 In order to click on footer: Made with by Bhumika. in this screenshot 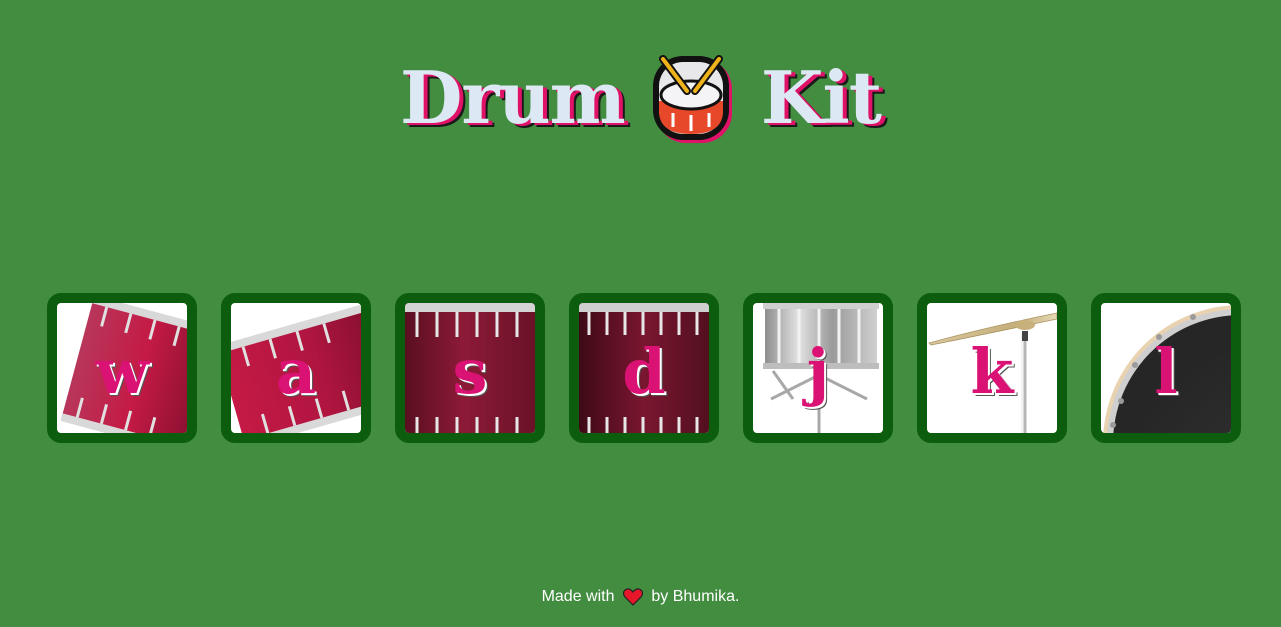, I will do `click(640, 597)`.